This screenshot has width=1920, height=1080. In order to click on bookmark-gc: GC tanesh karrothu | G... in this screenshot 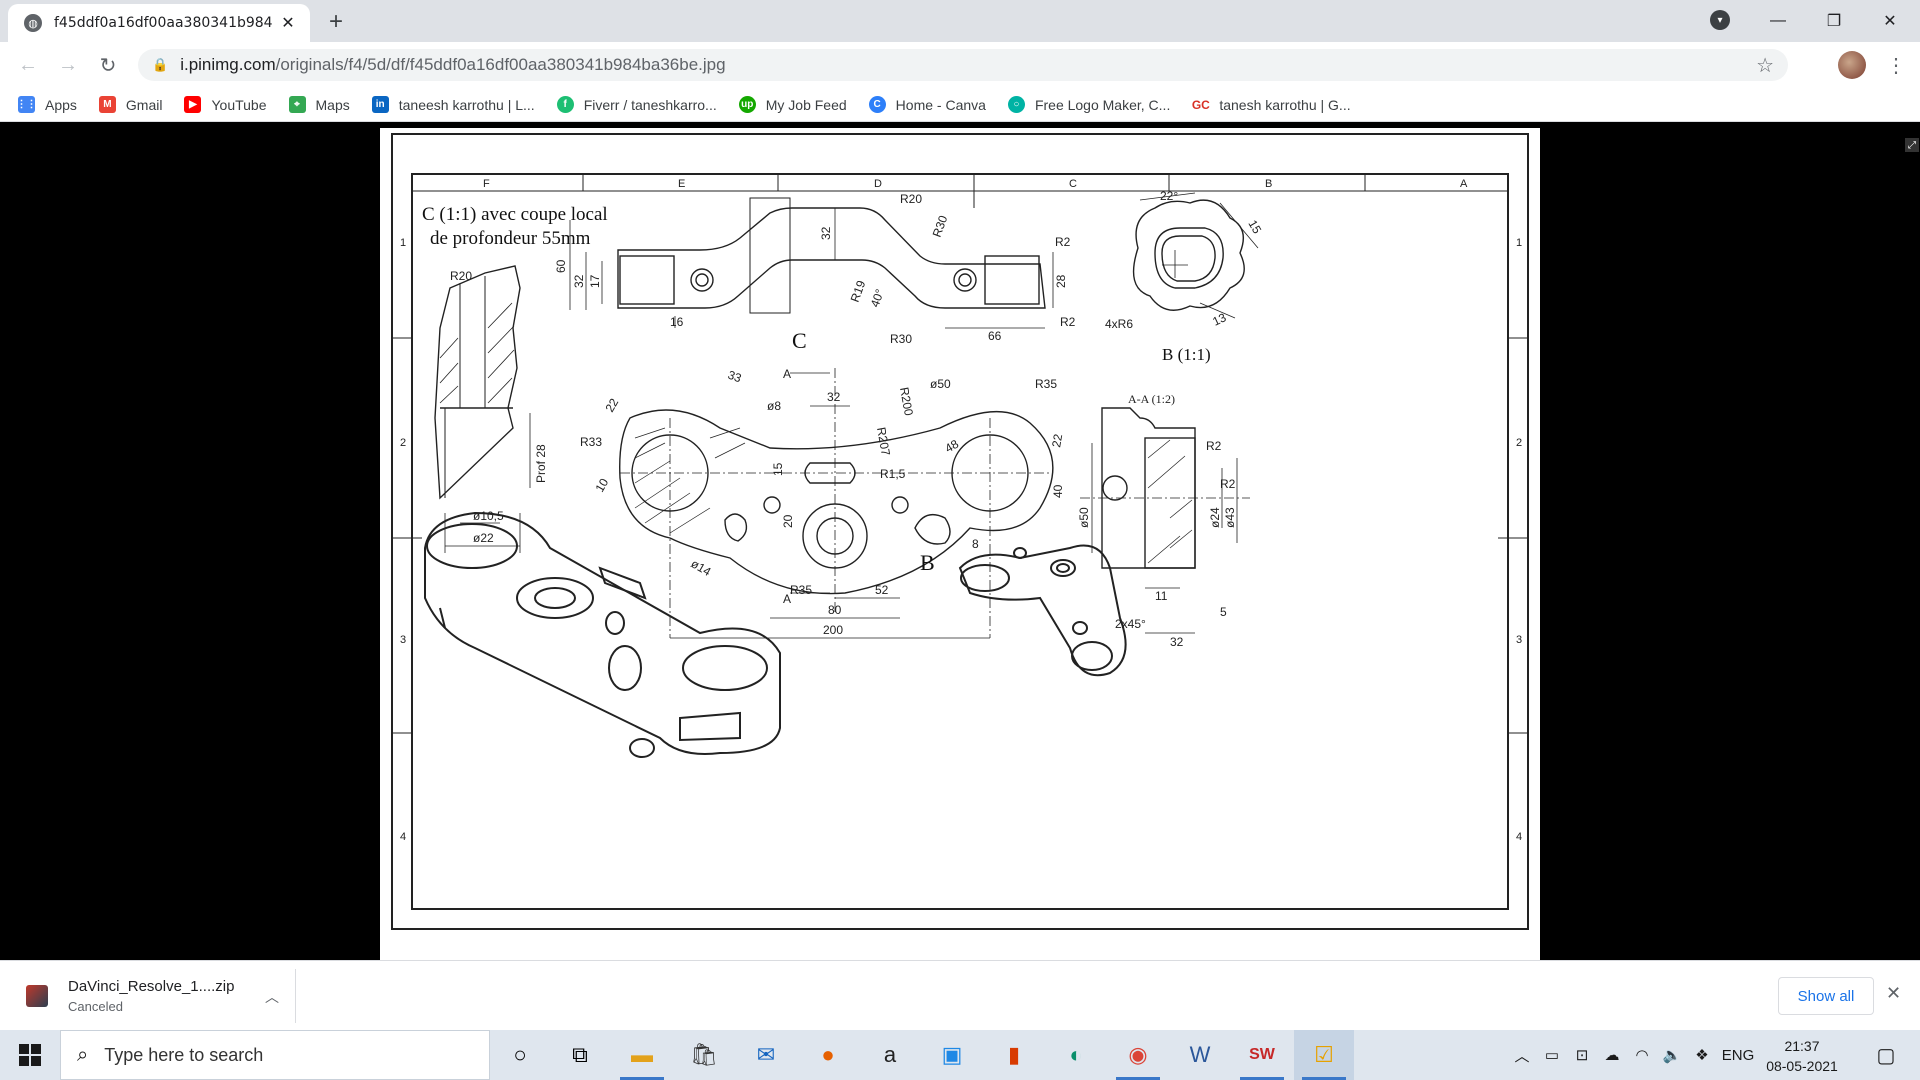, I will do `click(1271, 104)`.